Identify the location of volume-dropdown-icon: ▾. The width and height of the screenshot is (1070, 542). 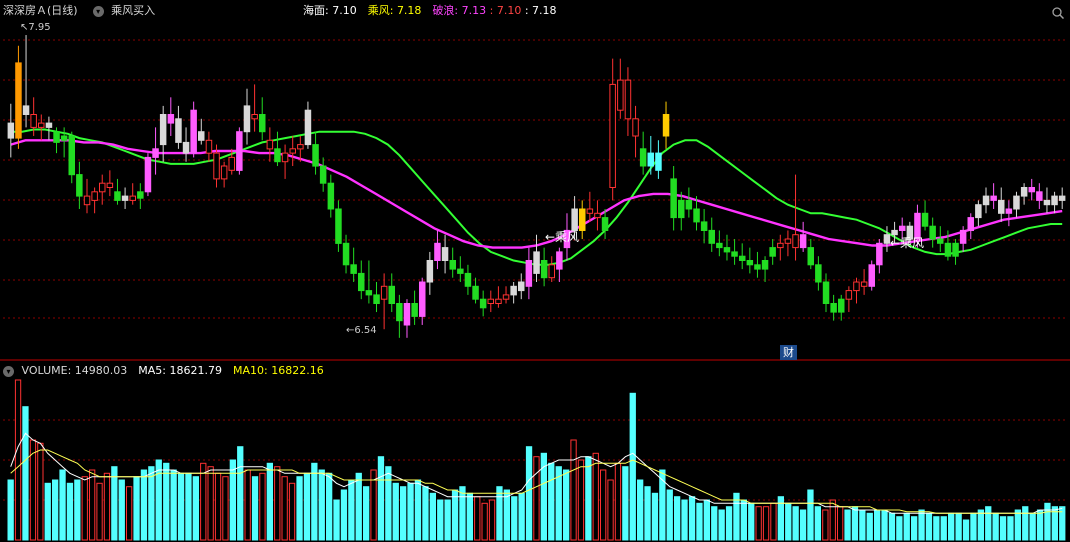
(8, 371).